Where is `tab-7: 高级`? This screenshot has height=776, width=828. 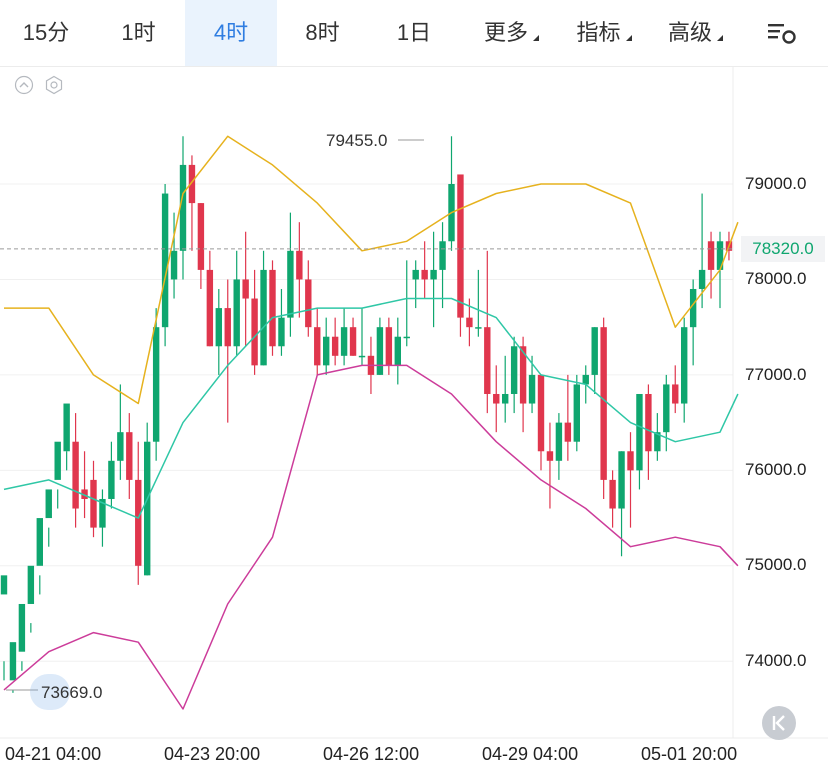
tab-7: 高级 is located at coordinates (690, 33).